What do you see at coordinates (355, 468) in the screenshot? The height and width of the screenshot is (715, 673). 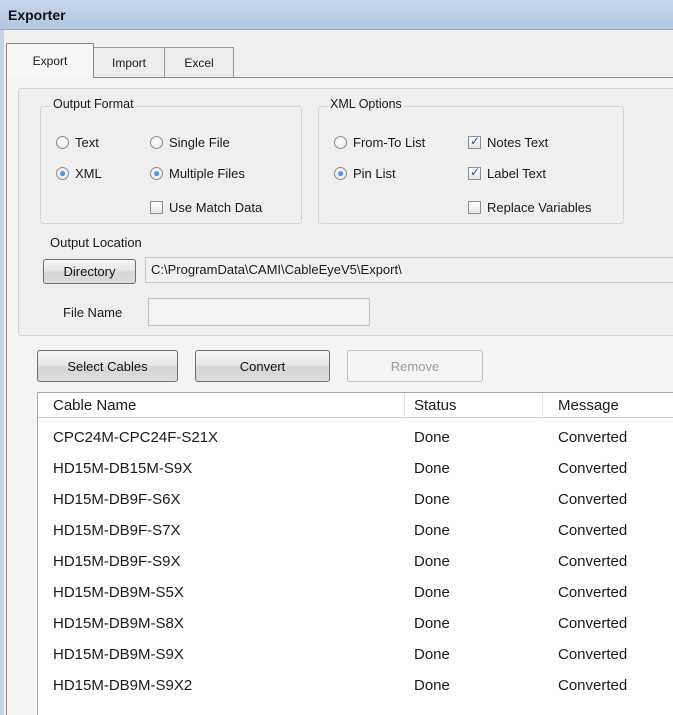 I see `table-row: HD15M-DB15M-S9X Done Converted` at bounding box center [355, 468].